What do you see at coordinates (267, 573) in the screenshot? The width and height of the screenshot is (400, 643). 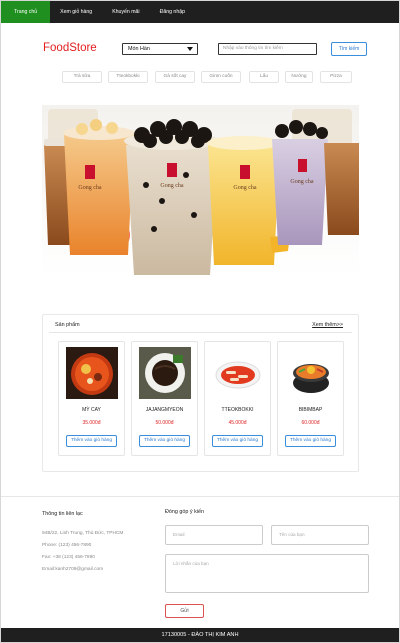 I see `message-field: Lời nhắn của bạn` at bounding box center [267, 573].